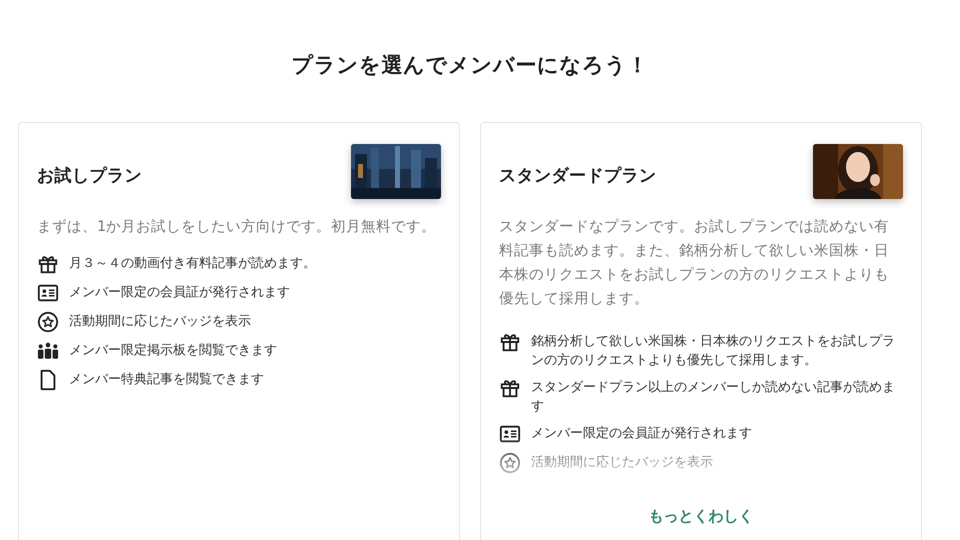  What do you see at coordinates (713, 351) in the screenshot?
I see `feature-text: 銘柄分析して欲しい米国株・日本株のリクエストをお試しプランの方のリクエストよりも優先して採用します。` at bounding box center [713, 351].